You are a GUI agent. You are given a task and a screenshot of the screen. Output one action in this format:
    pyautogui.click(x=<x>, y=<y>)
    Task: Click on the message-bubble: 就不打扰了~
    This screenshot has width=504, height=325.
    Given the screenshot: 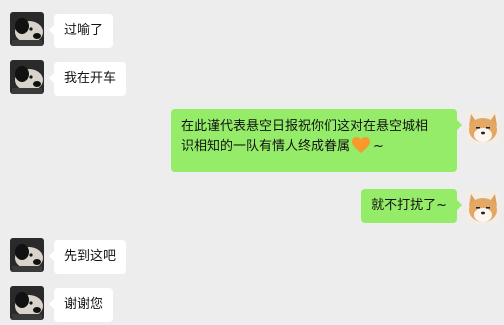 What is the action you would take?
    pyautogui.click(x=411, y=206)
    